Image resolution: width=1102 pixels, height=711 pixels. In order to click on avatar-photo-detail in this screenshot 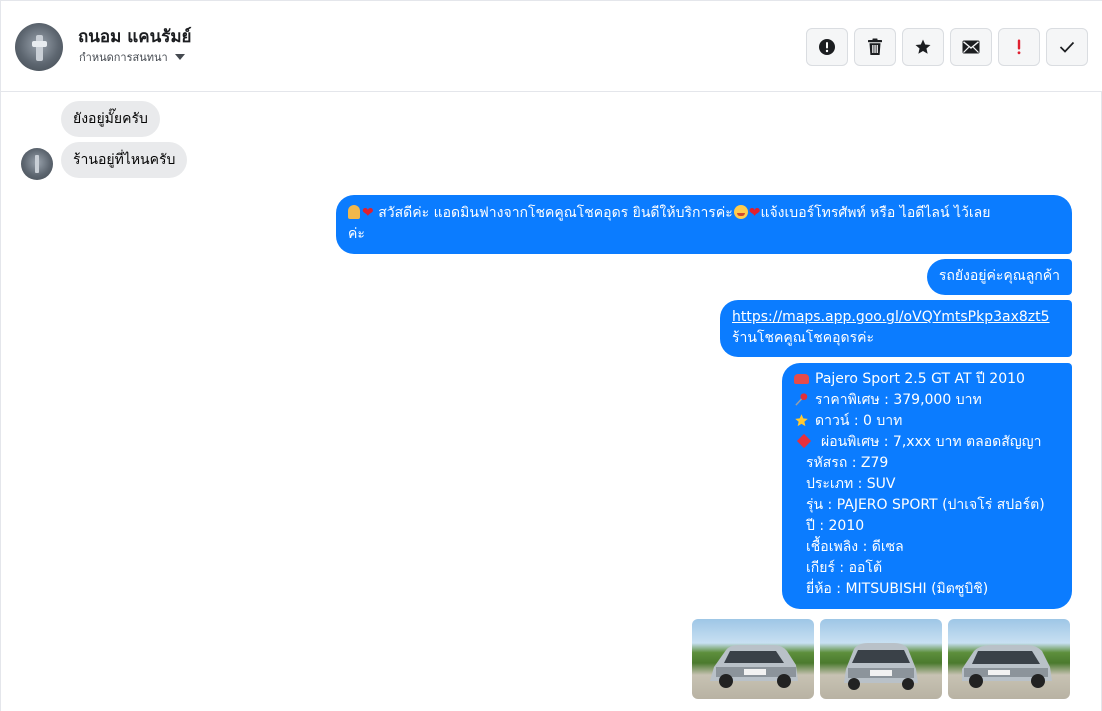, I will do `click(39, 44)`.